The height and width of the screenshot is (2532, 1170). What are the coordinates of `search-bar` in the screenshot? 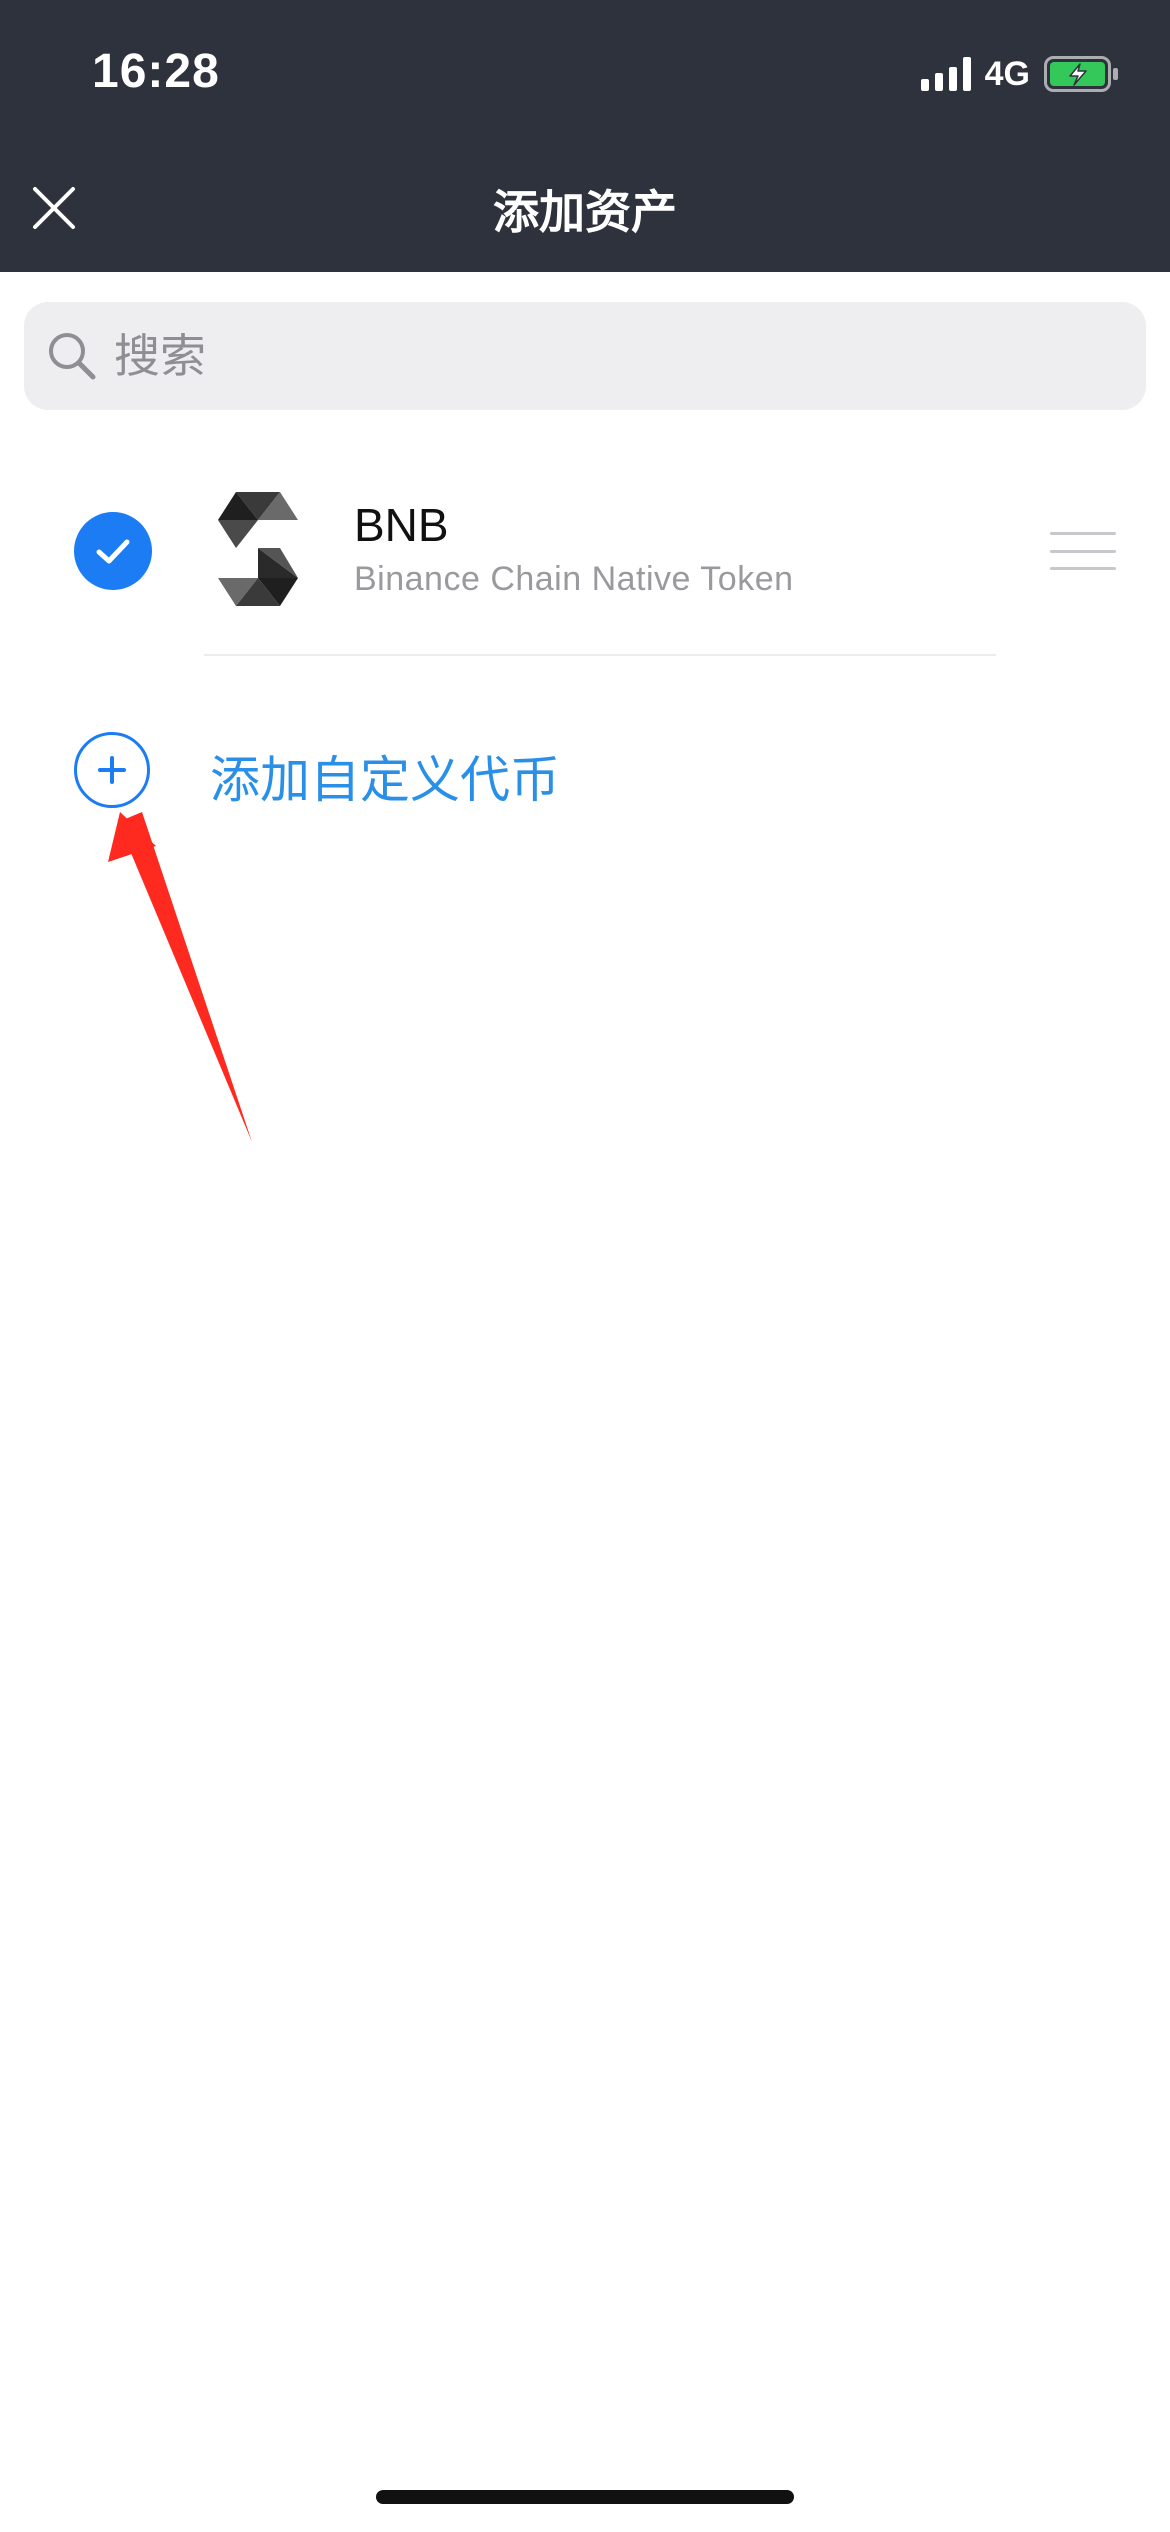 It's located at (585, 356).